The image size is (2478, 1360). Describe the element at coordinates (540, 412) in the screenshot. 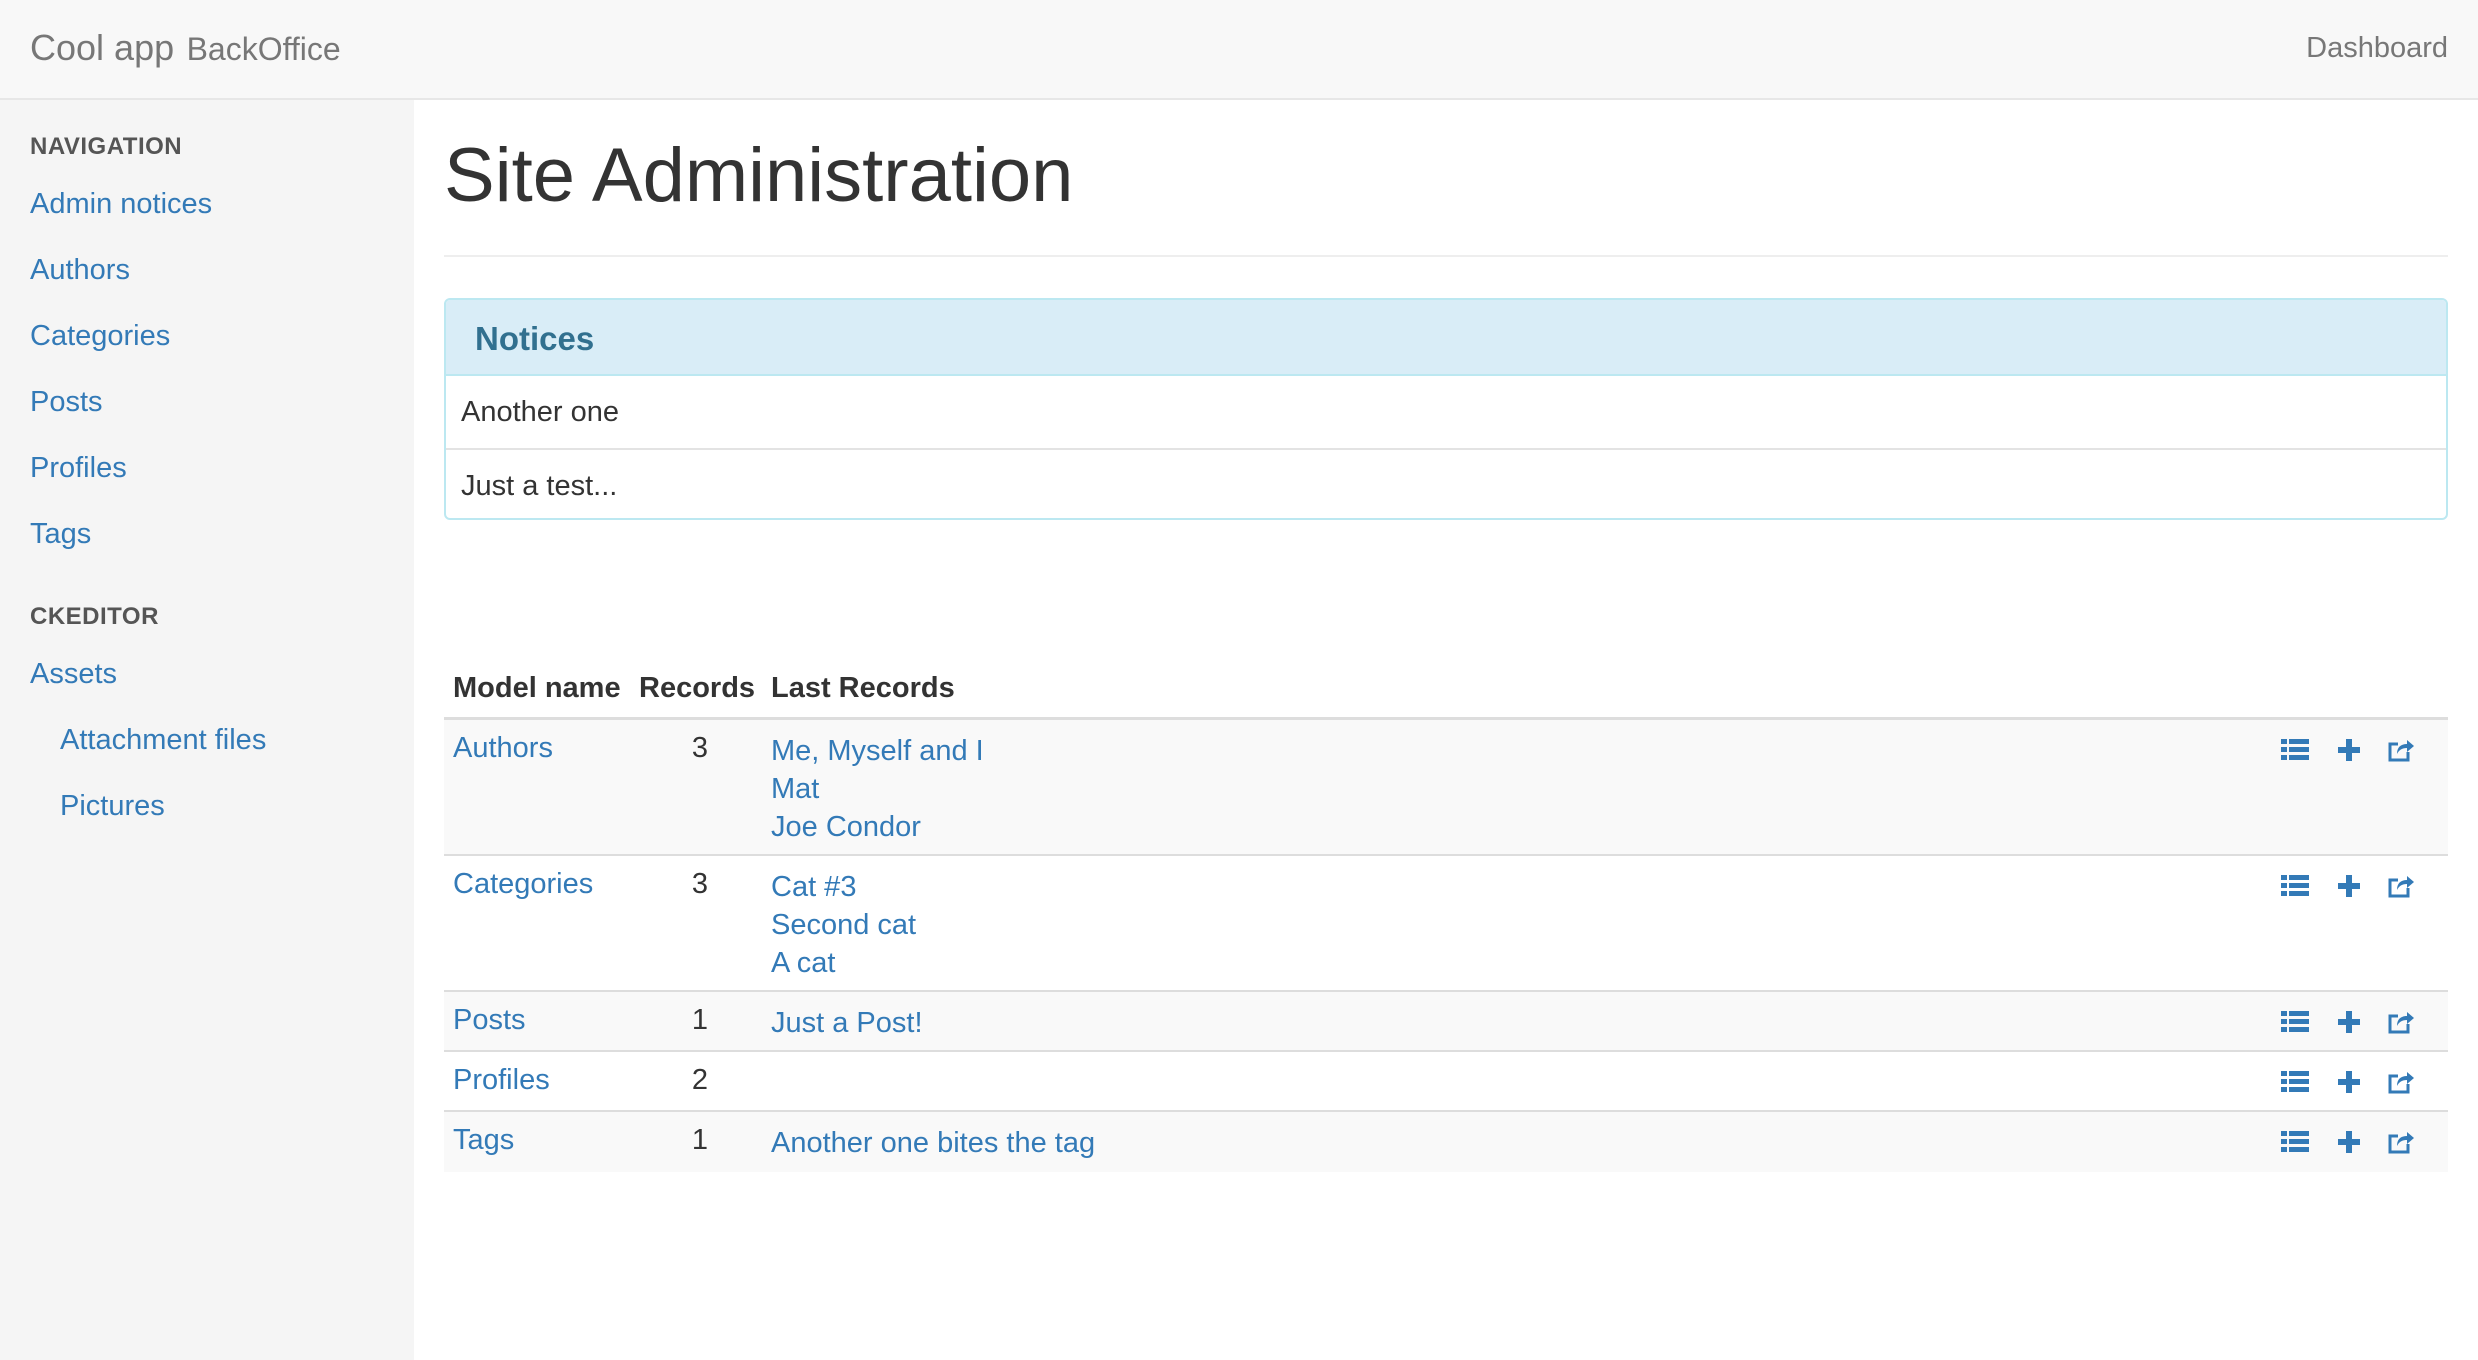

I see `notice-item: Another one` at that location.